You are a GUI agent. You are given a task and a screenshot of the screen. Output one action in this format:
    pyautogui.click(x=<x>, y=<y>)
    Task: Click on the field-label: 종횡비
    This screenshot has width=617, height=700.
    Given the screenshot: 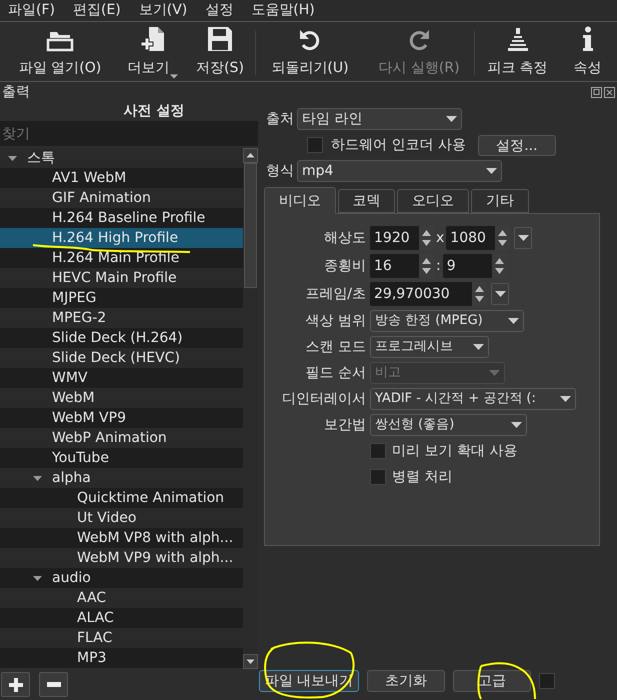 What is the action you would take?
    pyautogui.click(x=344, y=266)
    